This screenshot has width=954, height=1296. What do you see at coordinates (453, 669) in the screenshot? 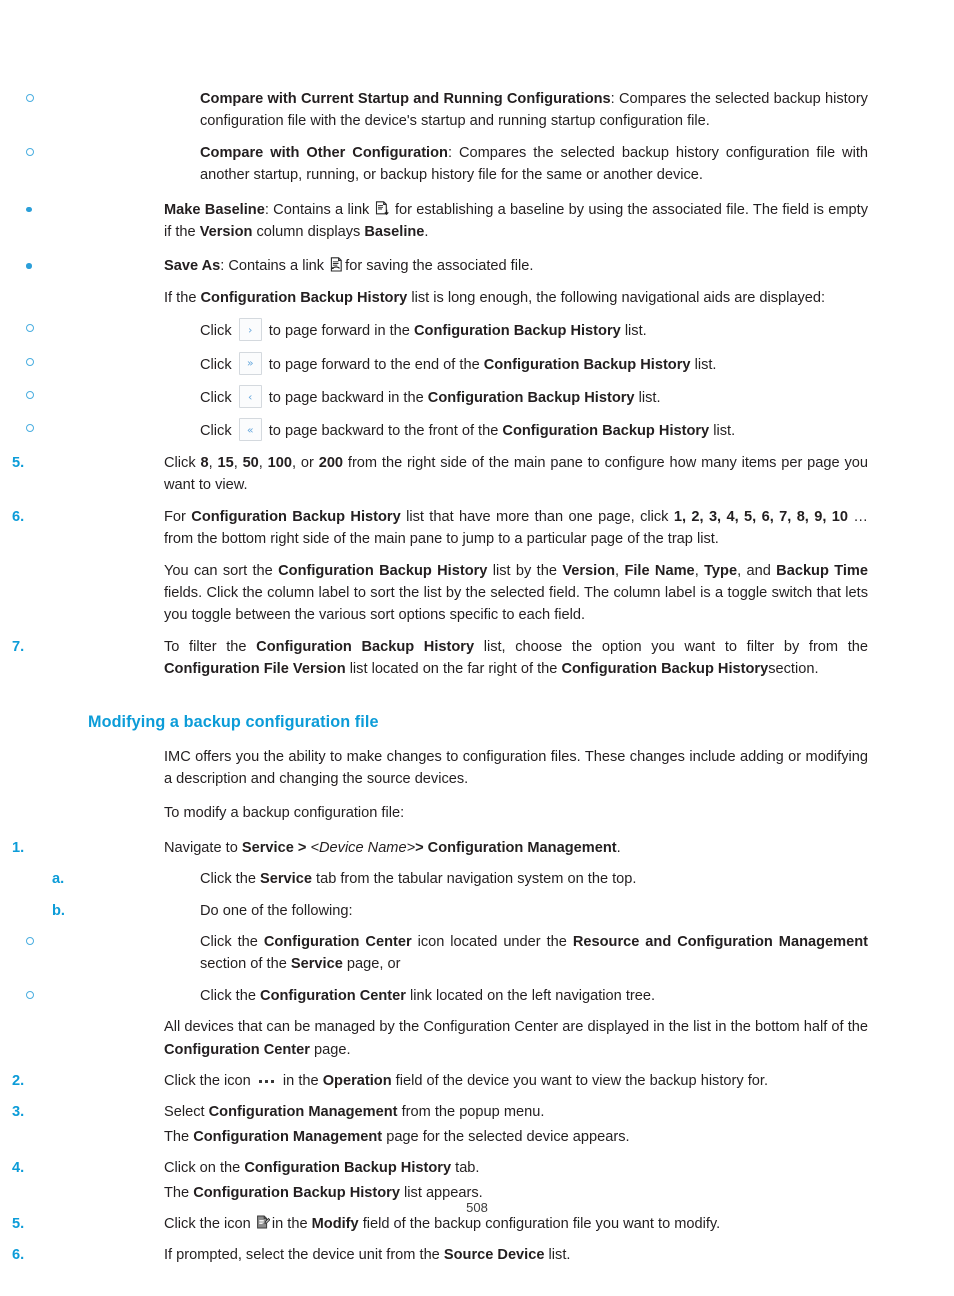
I see `step-text-3: list located on the far right of the` at bounding box center [453, 669].